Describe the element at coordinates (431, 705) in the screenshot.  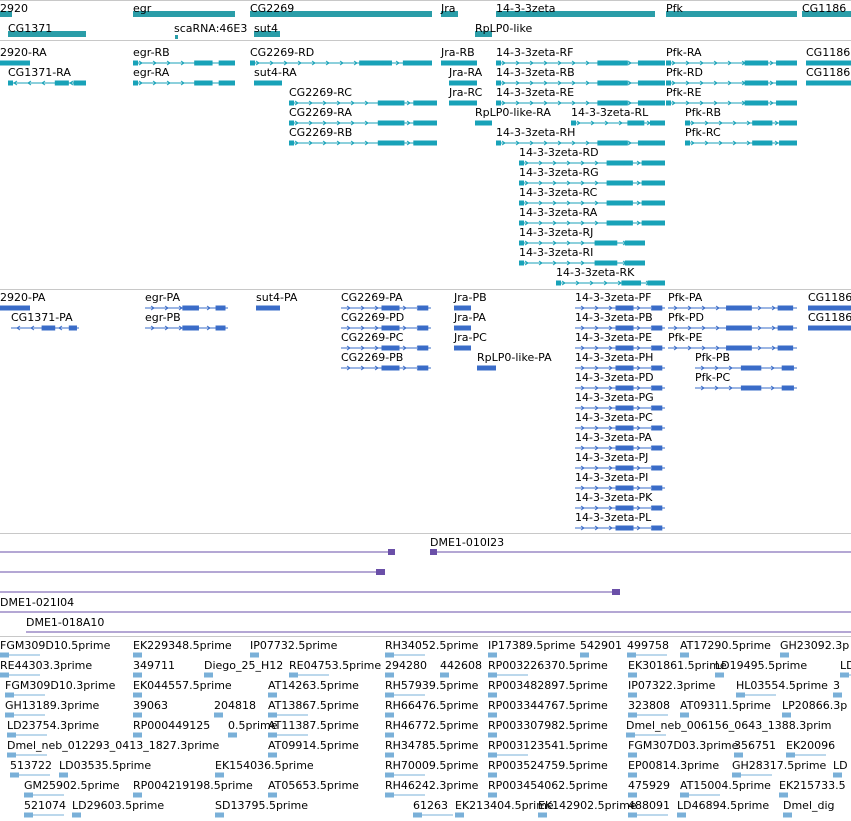
I see `est-3-4-label: RH66476.5prime` at that location.